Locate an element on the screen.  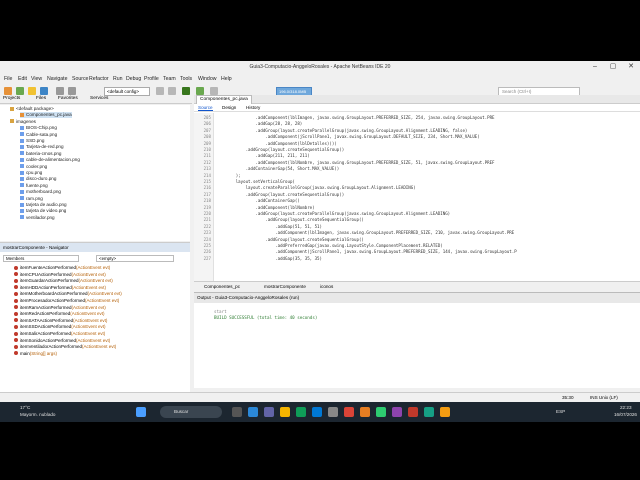
tree-item: ventilador.png is located at coordinates (37, 218).